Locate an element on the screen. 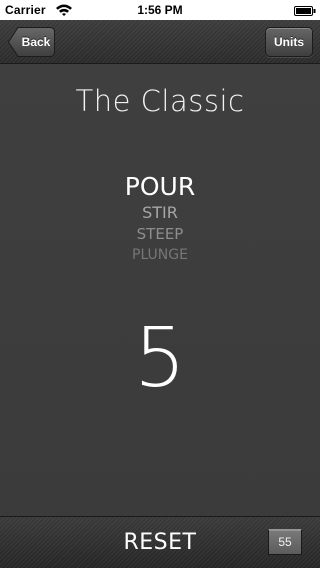 This screenshot has height=568, width=320. status-time: 1:56 PM is located at coordinates (160, 10).